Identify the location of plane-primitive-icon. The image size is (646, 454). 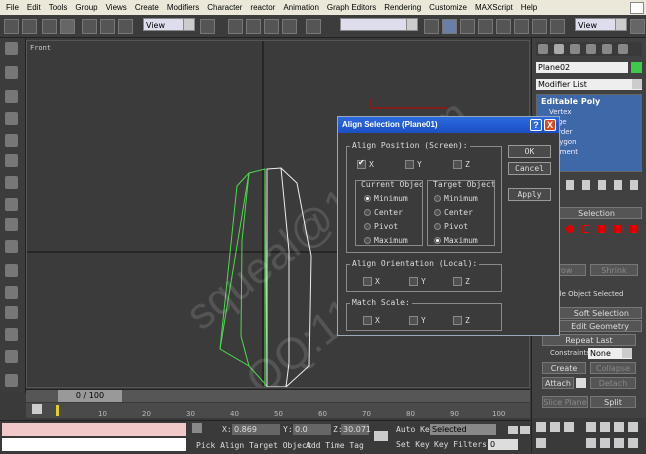
(11, 160).